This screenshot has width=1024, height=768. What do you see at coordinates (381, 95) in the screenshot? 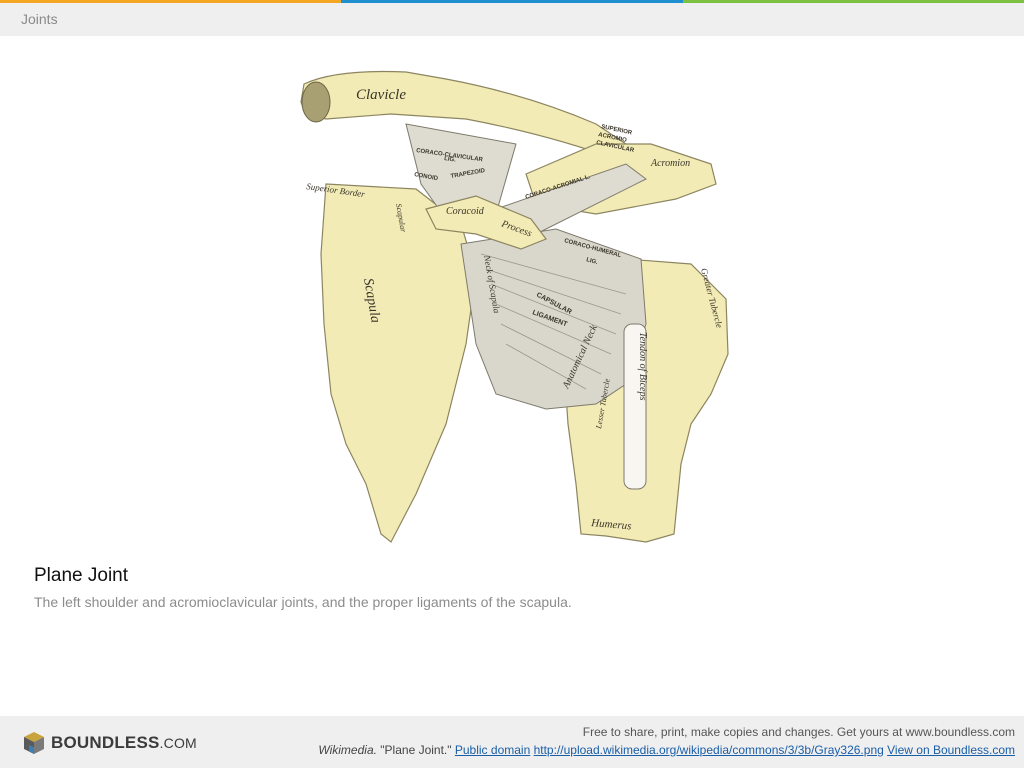
I see `label-clavicle: Clavicle` at bounding box center [381, 95].